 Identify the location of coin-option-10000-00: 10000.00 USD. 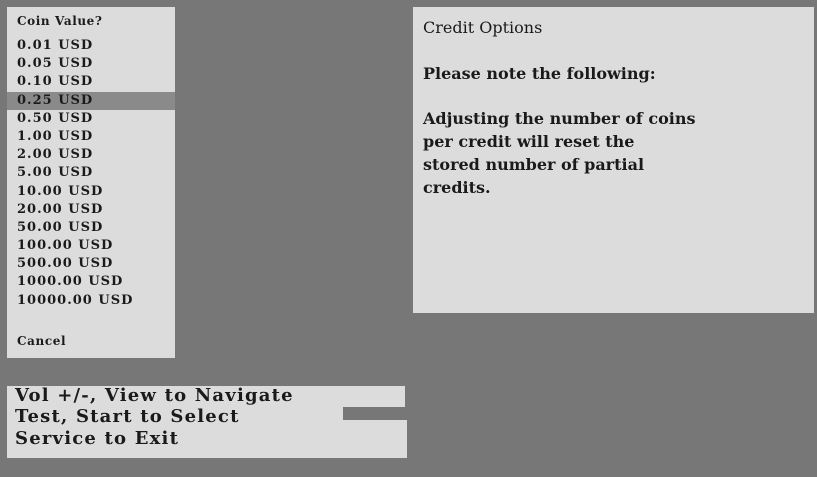
(91, 301).